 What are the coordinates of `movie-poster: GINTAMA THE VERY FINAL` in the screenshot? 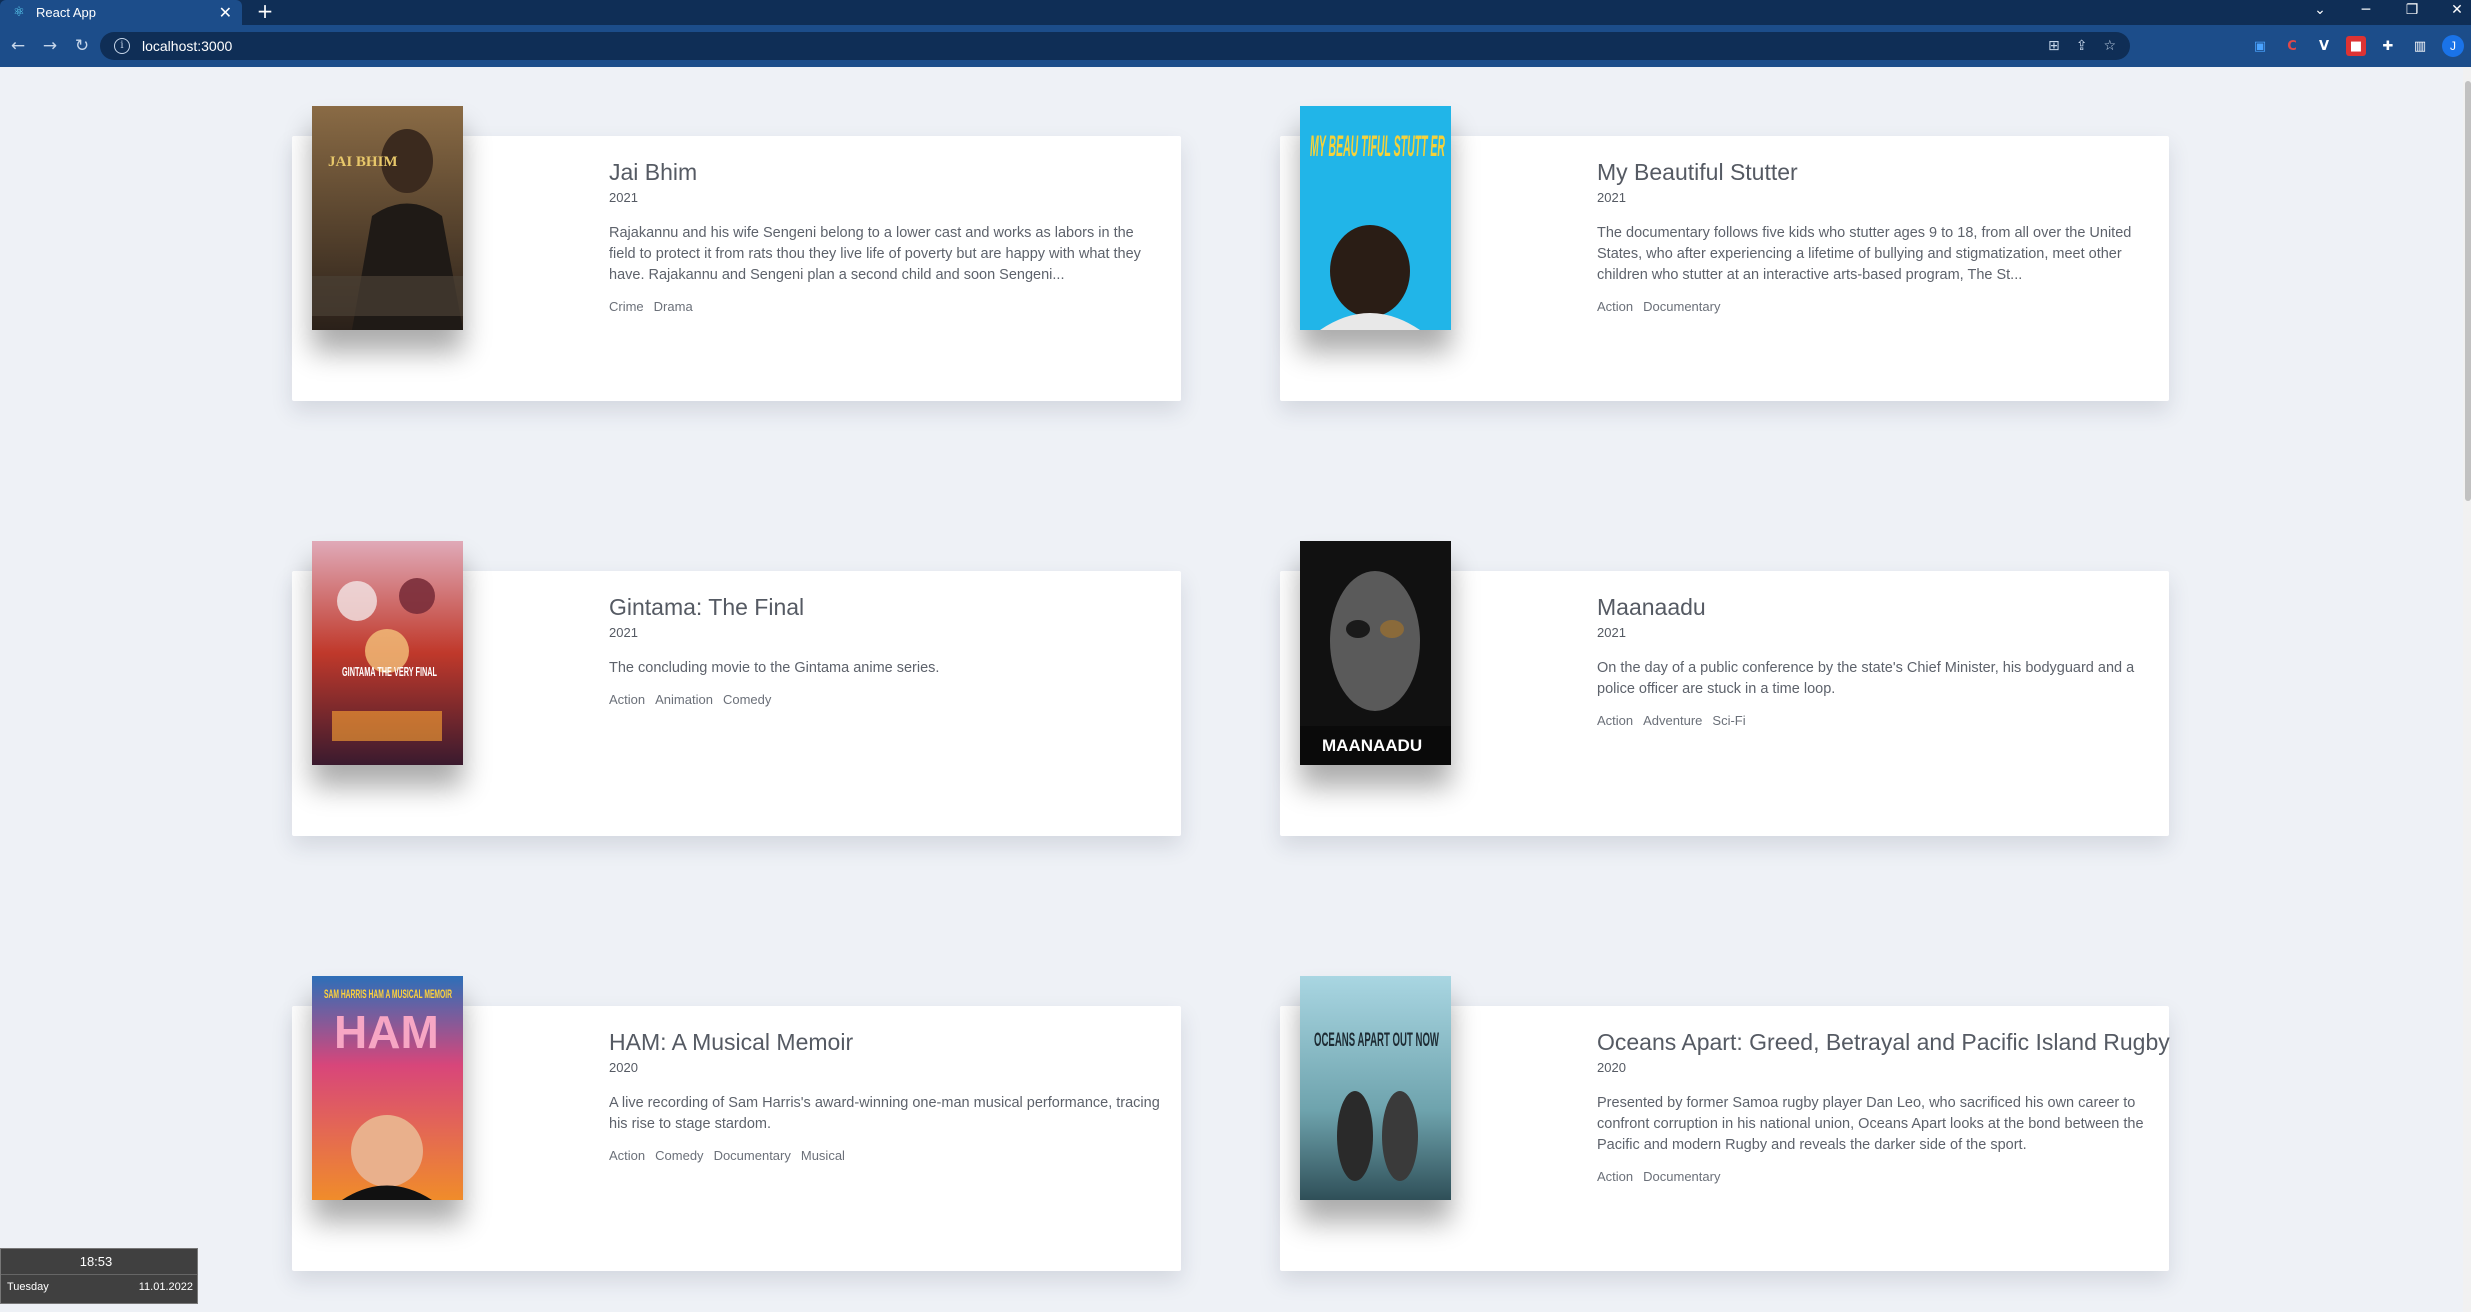 It's located at (387, 653).